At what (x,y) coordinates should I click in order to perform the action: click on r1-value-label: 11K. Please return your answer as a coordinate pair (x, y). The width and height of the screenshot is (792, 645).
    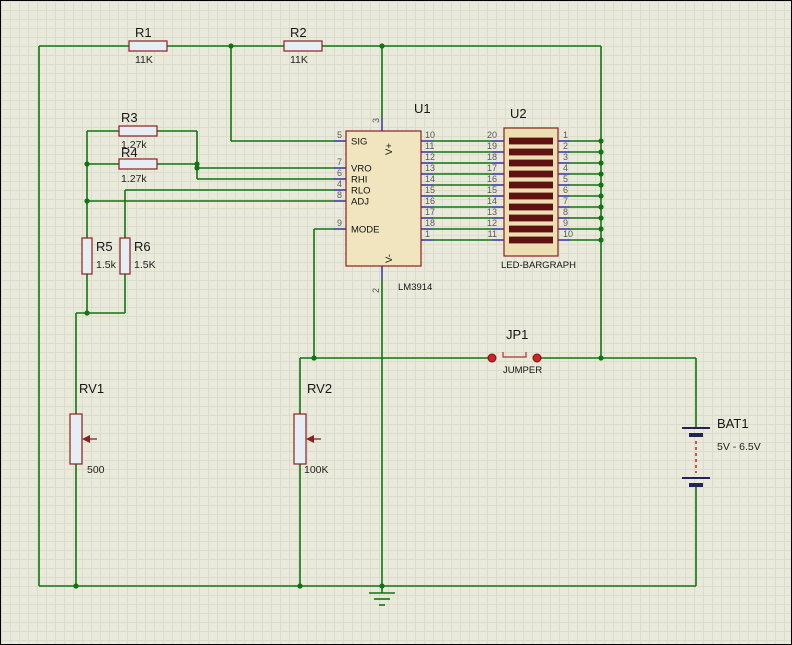
    Looking at the image, I should click on (144, 60).